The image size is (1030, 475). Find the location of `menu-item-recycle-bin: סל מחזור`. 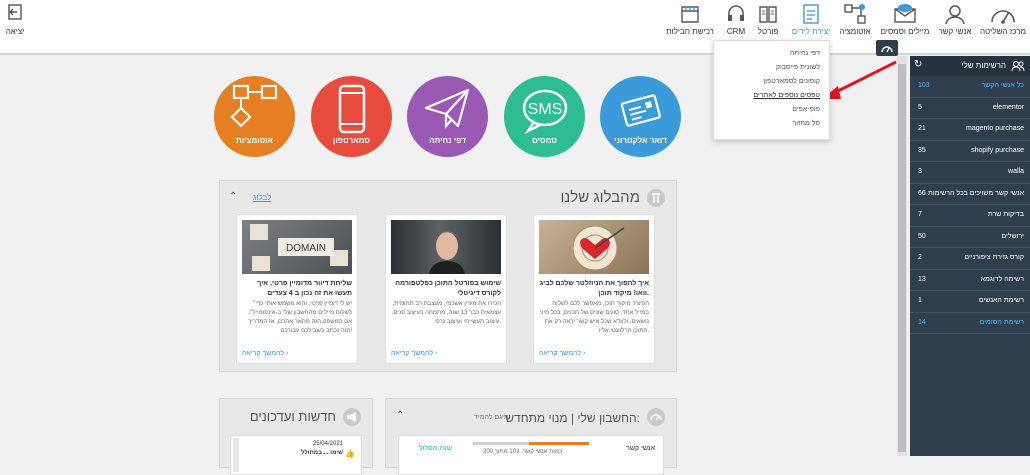

menu-item-recycle-bin: סל מחזור is located at coordinates (771, 124).